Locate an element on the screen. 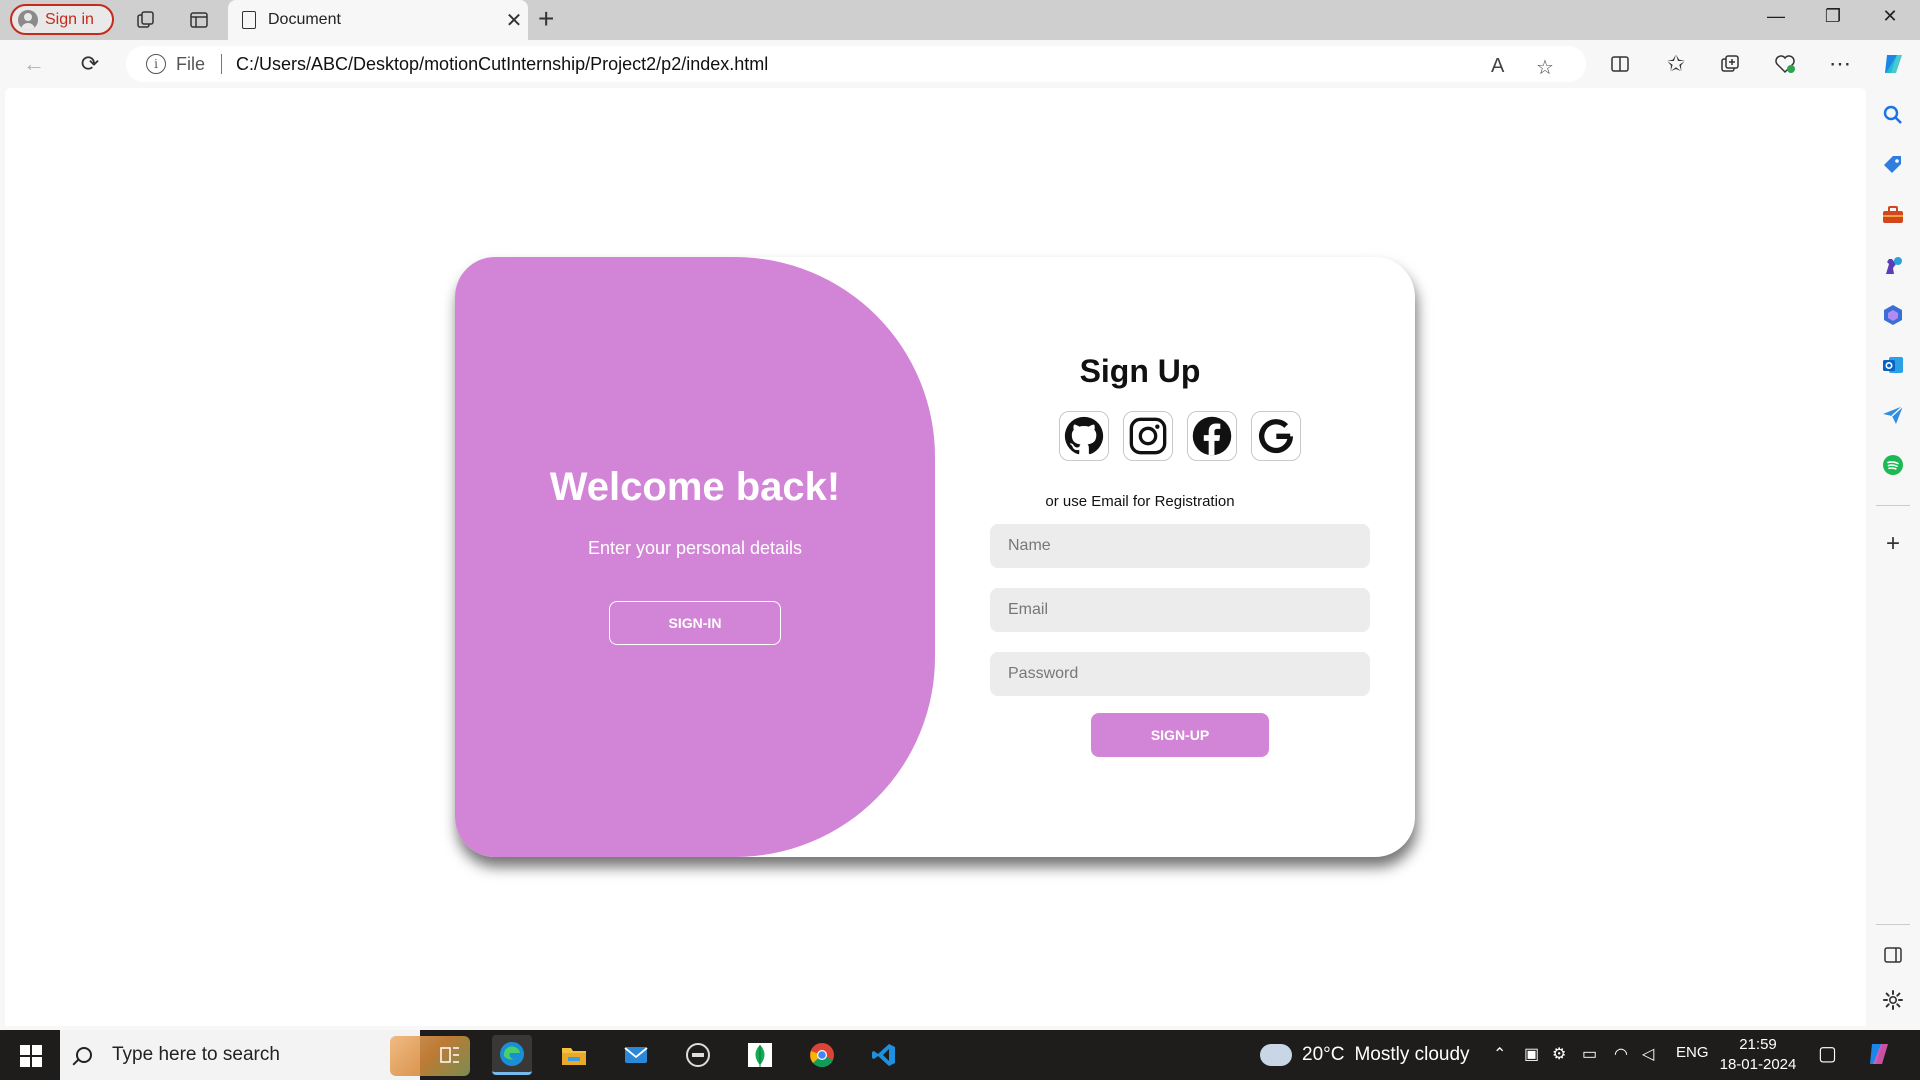 The image size is (1920, 1080). wifi-icon: ◠ is located at coordinates (1621, 1054).